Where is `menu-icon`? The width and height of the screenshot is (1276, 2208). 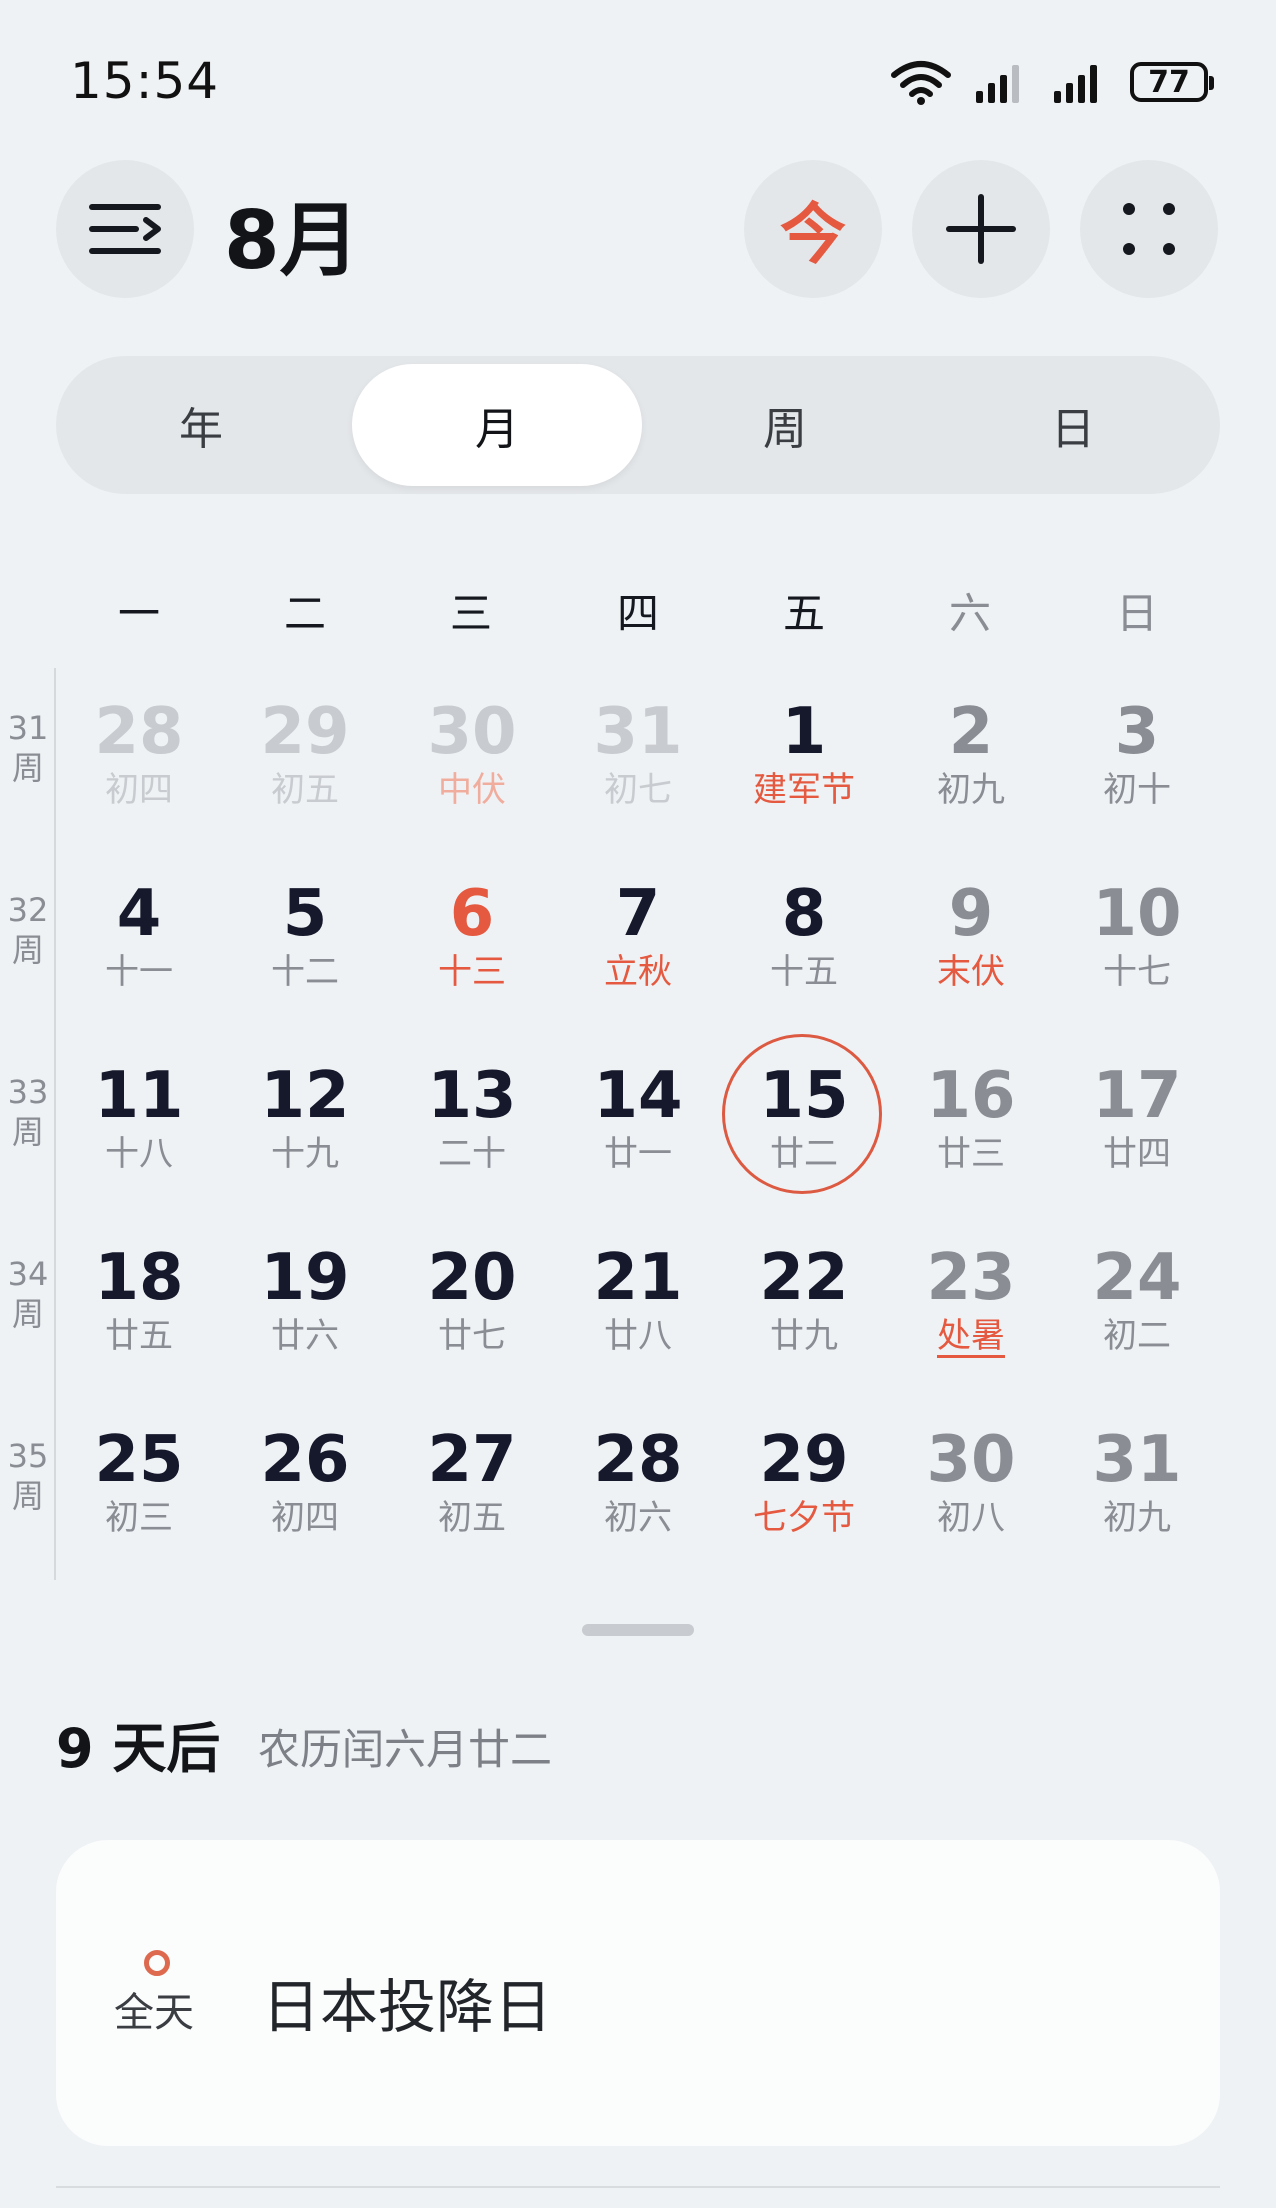
menu-icon is located at coordinates (125, 229).